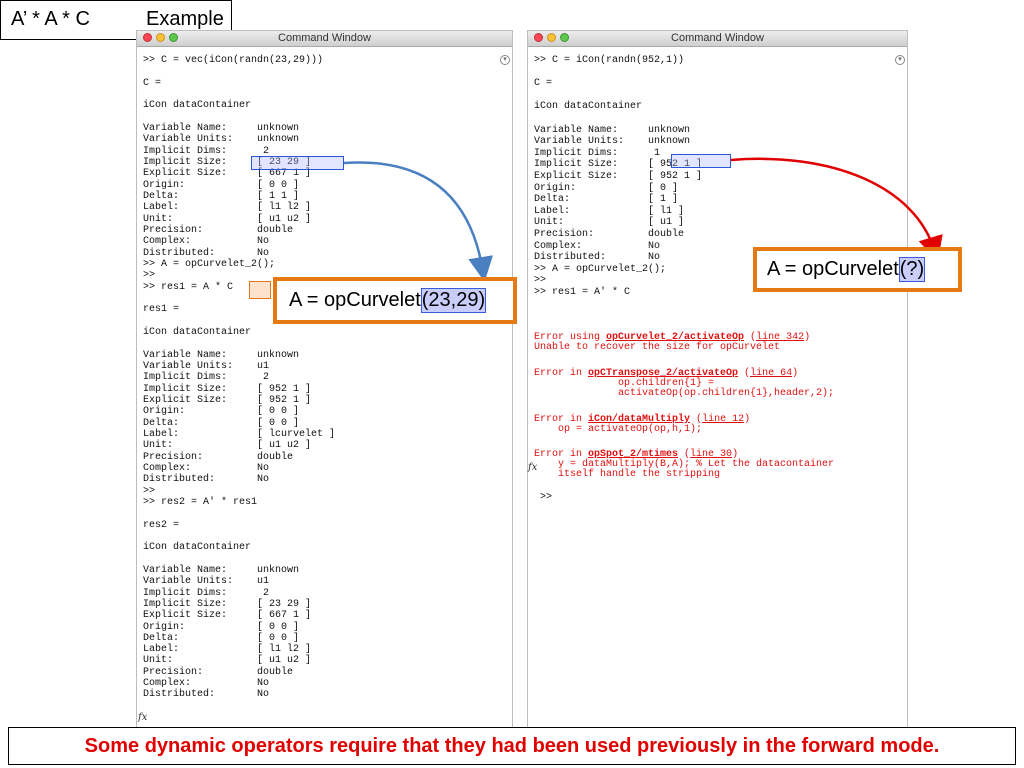 This screenshot has height=768, width=1024. I want to click on callout-right-args: (?), so click(912, 269).